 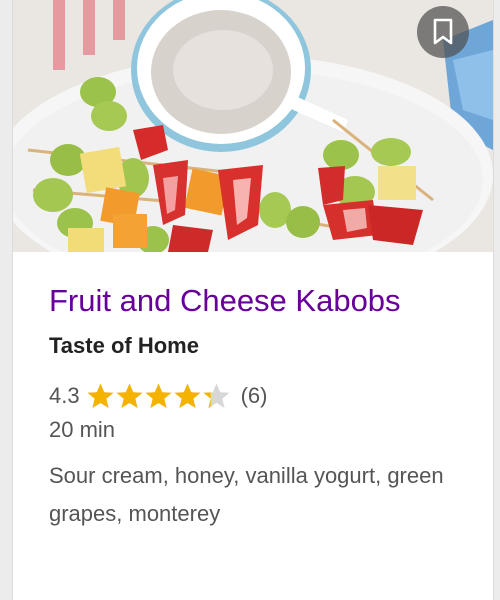 I want to click on bookmark-icon, so click(x=443, y=31).